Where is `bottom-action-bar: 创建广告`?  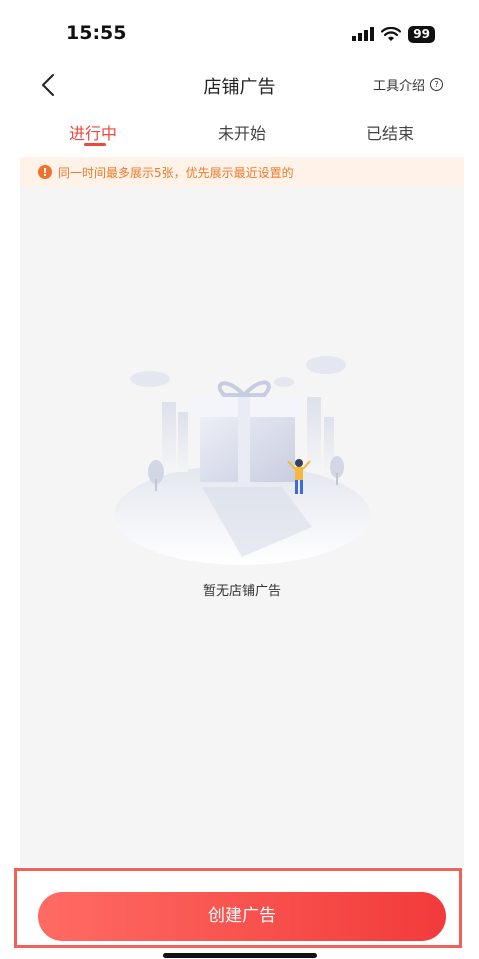
bottom-action-bar: 创建广告 is located at coordinates (239, 913).